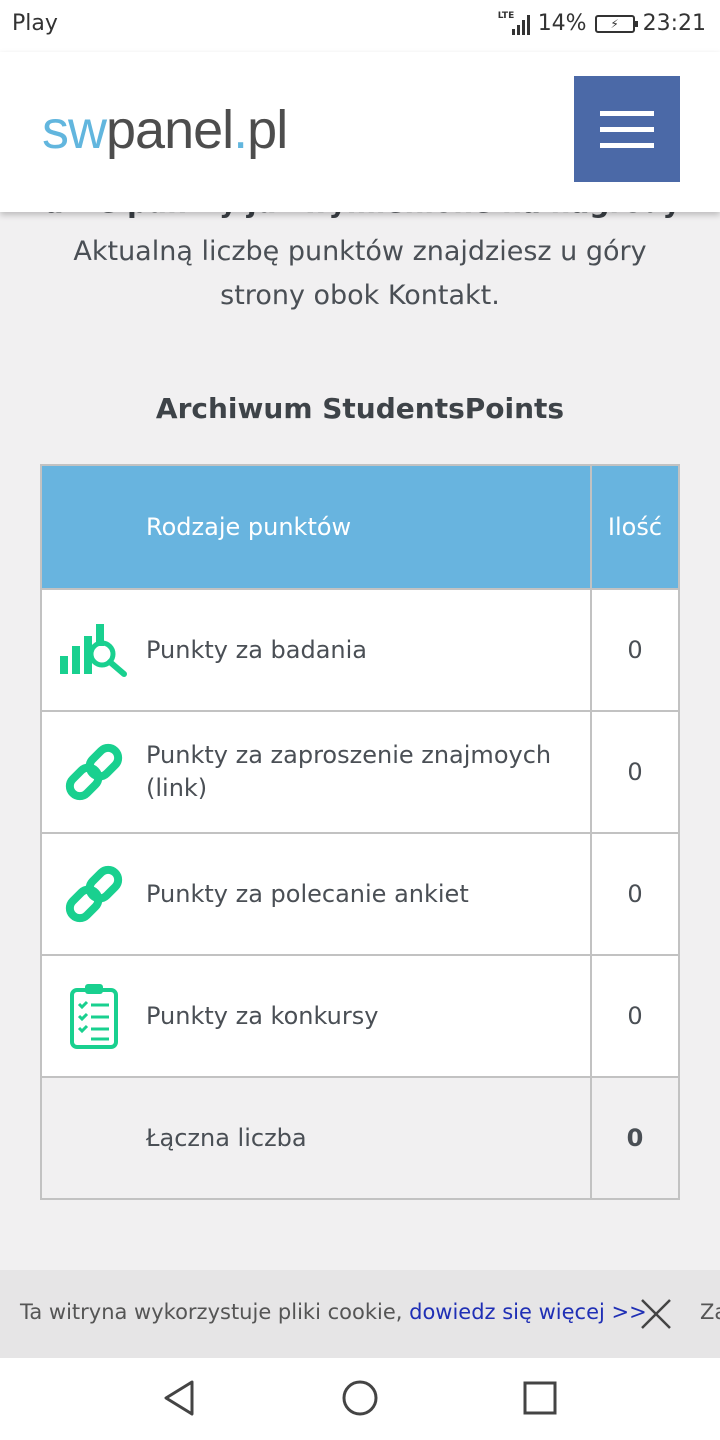 This screenshot has height=1440, width=720. What do you see at coordinates (180, 1398) in the screenshot?
I see `back-icon` at bounding box center [180, 1398].